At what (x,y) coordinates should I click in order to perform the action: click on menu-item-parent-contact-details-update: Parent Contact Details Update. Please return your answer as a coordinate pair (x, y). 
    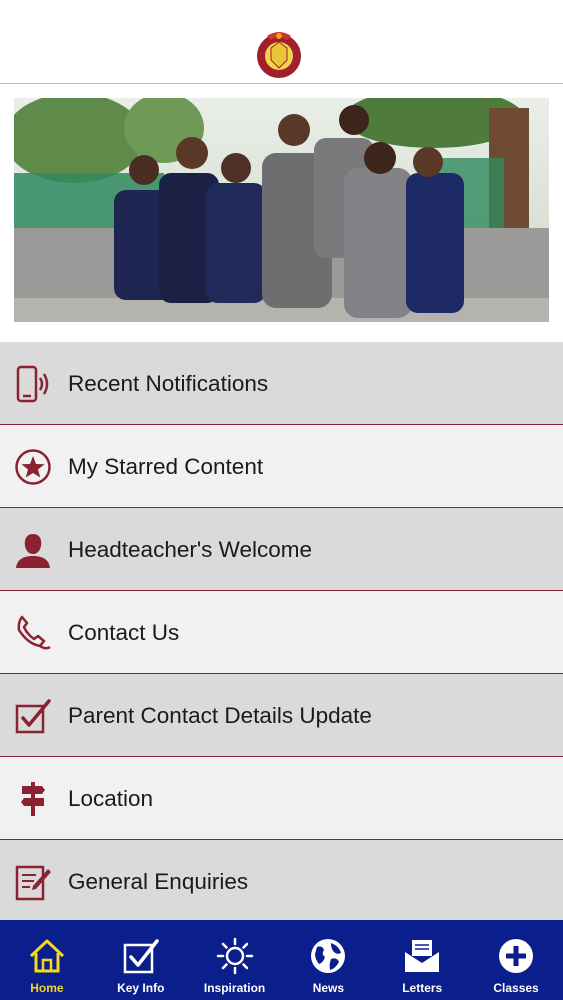
    Looking at the image, I should click on (281, 715).